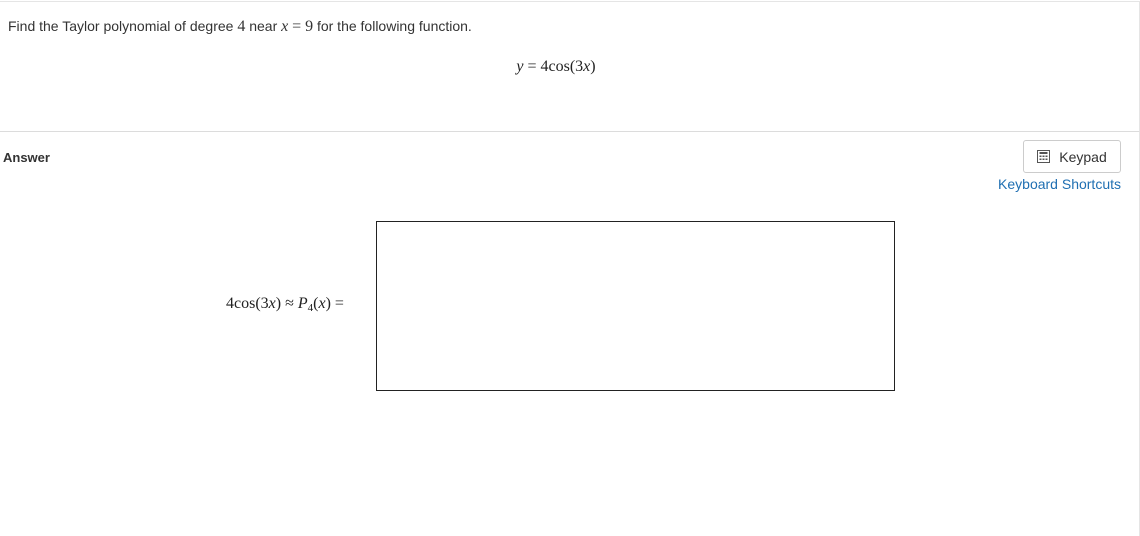  I want to click on question-prefix: Find the Taylor polynomial of degree, so click(121, 26).